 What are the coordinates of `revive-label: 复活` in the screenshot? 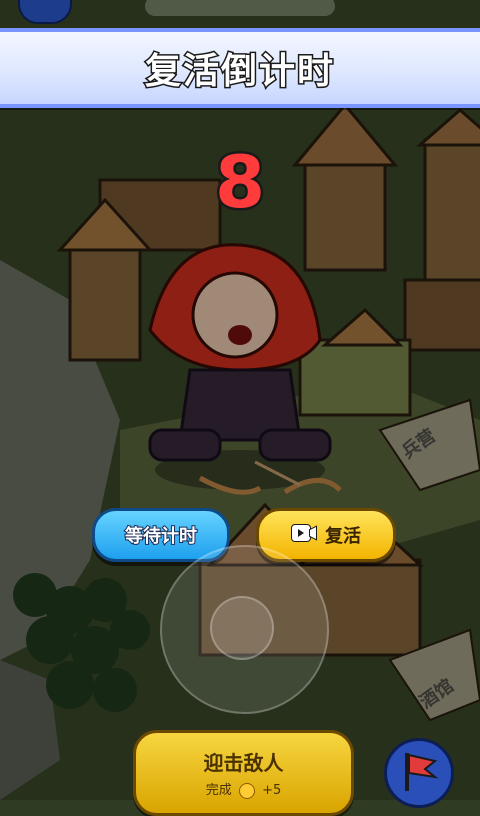 It's located at (343, 536).